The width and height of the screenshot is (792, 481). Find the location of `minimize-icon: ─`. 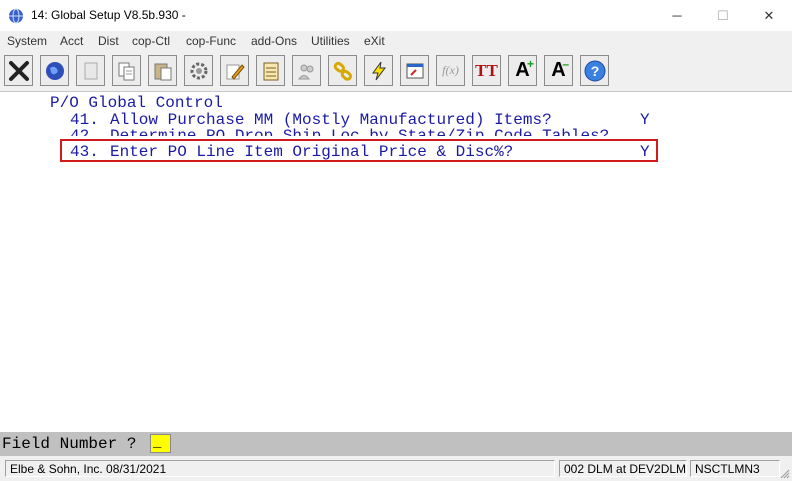

minimize-icon: ─ is located at coordinates (677, 15).